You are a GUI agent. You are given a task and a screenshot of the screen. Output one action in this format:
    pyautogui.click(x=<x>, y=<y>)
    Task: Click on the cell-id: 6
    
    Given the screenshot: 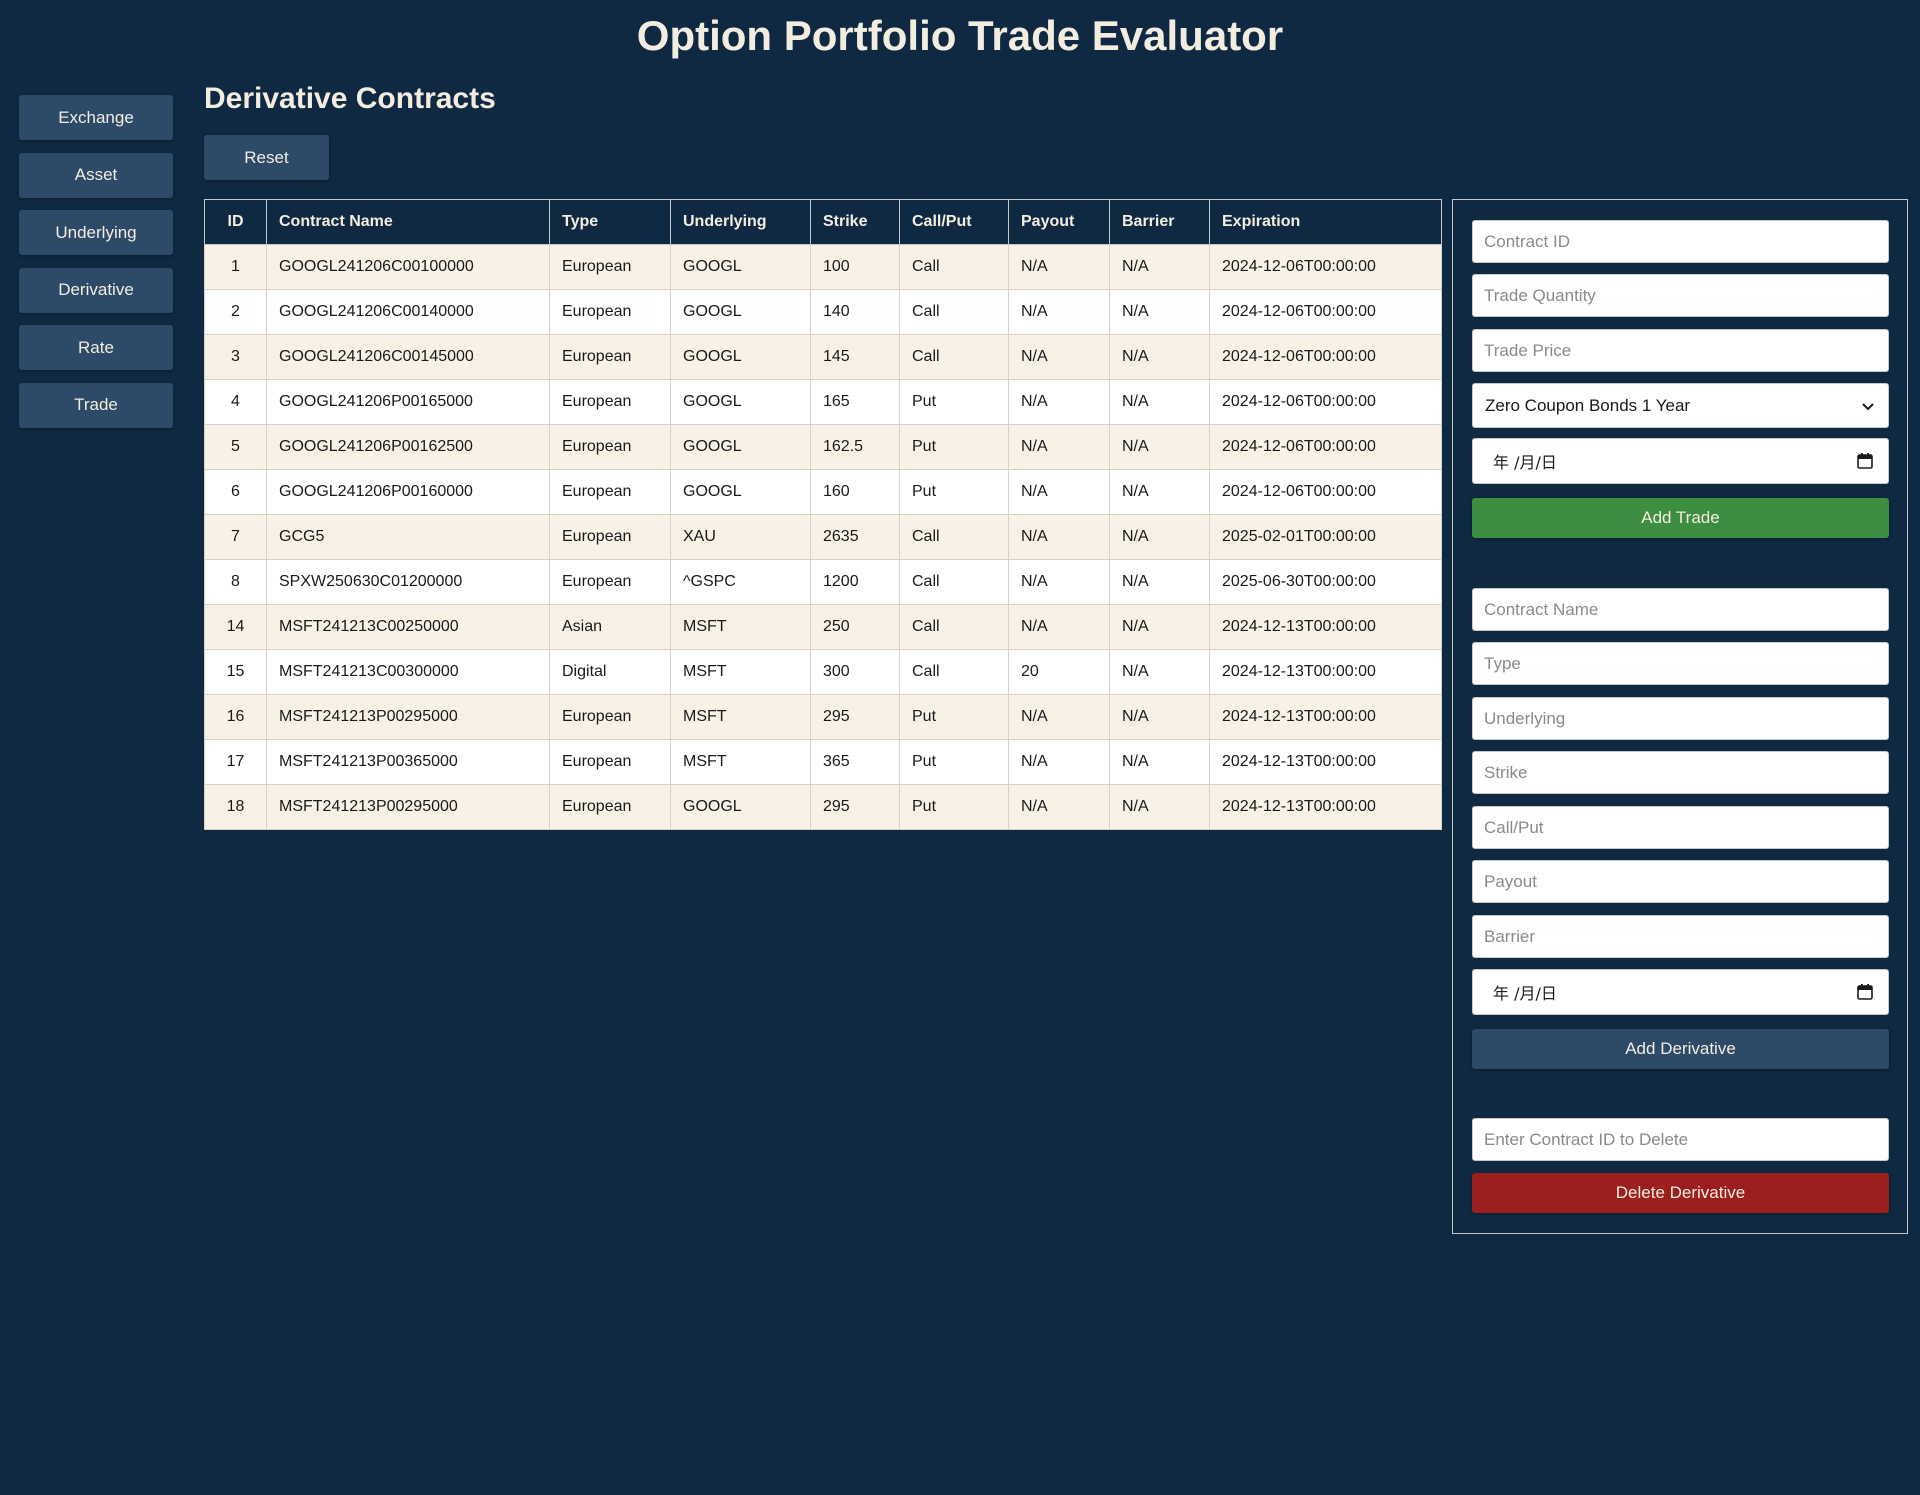 What is the action you would take?
    pyautogui.click(x=235, y=492)
    